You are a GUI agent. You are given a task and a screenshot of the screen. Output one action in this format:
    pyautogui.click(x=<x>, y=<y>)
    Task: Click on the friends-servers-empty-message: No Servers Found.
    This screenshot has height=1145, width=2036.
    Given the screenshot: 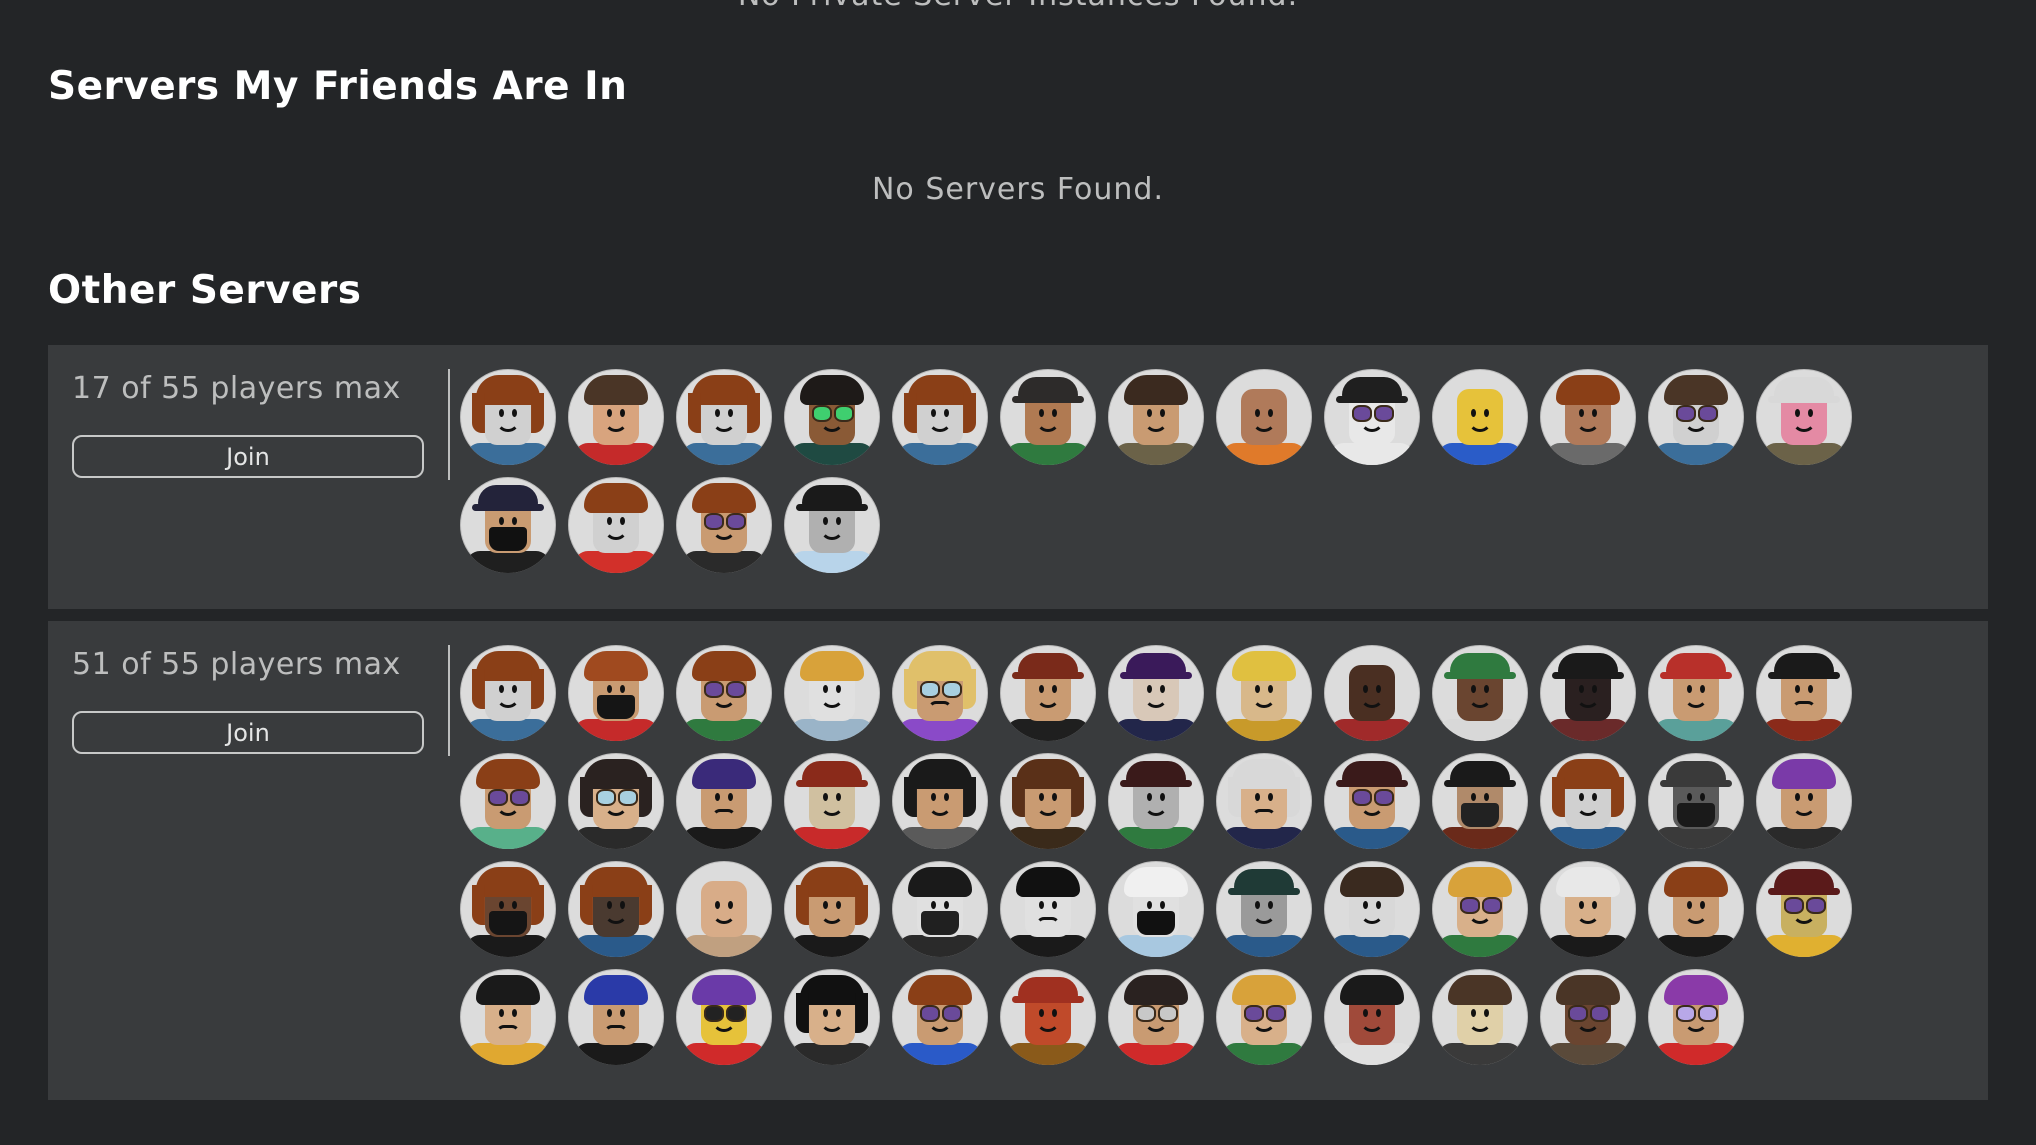 What is the action you would take?
    pyautogui.click(x=1018, y=189)
    